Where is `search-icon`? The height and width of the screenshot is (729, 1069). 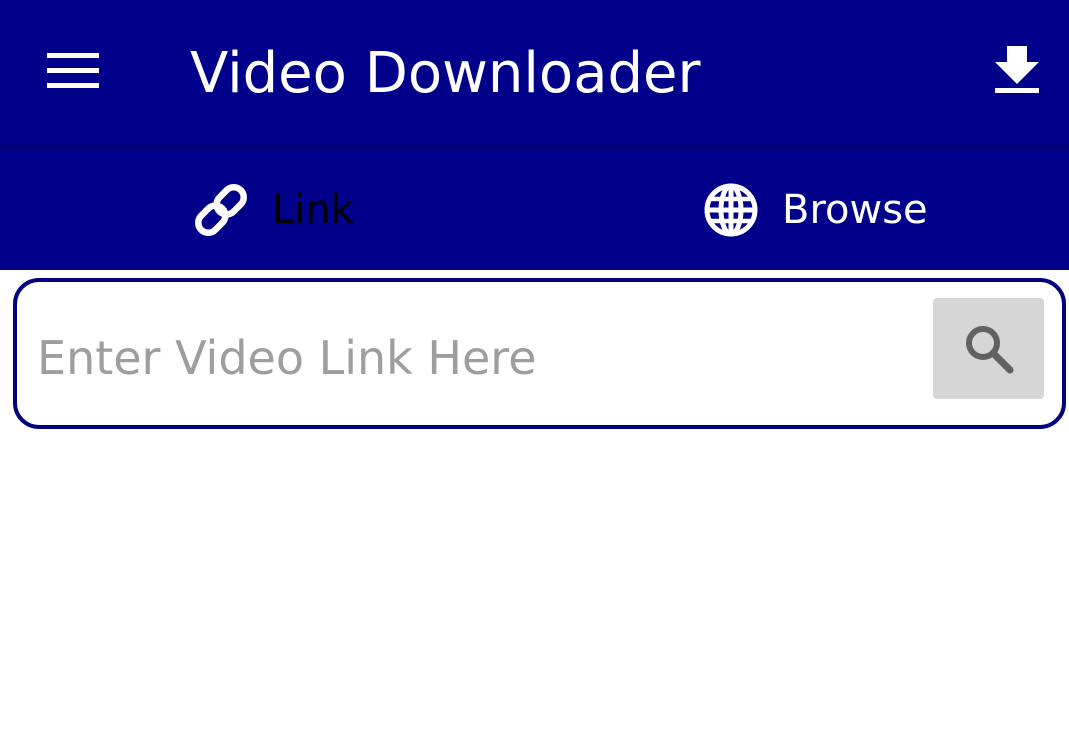
search-icon is located at coordinates (989, 349).